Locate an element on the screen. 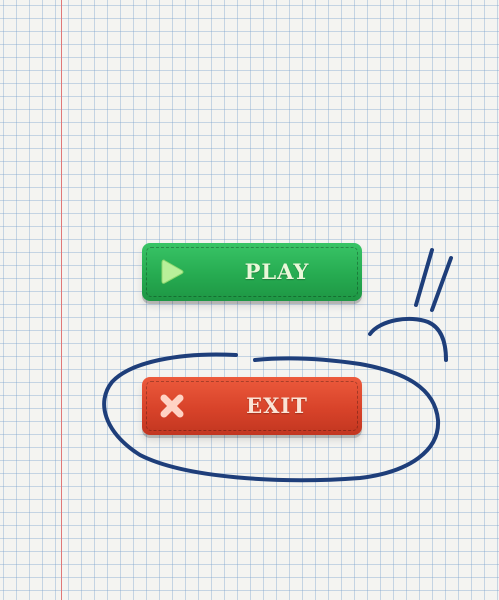 The height and width of the screenshot is (600, 499). notebook-margin-line is located at coordinates (61, 300).